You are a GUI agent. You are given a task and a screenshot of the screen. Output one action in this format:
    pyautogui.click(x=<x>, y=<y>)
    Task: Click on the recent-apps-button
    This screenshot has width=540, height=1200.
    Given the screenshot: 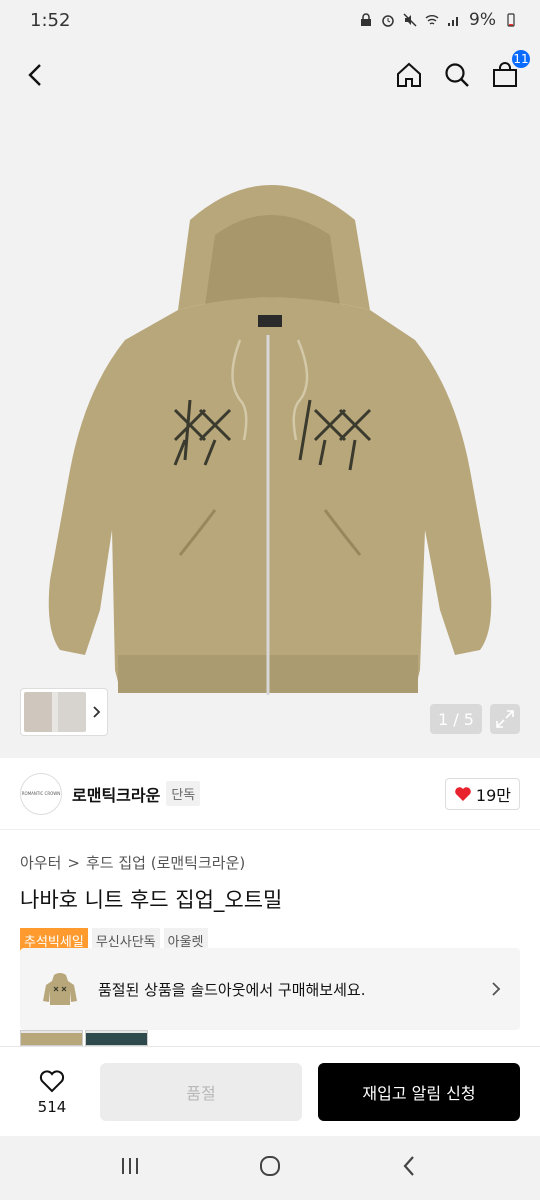 What is the action you would take?
    pyautogui.click(x=130, y=1168)
    